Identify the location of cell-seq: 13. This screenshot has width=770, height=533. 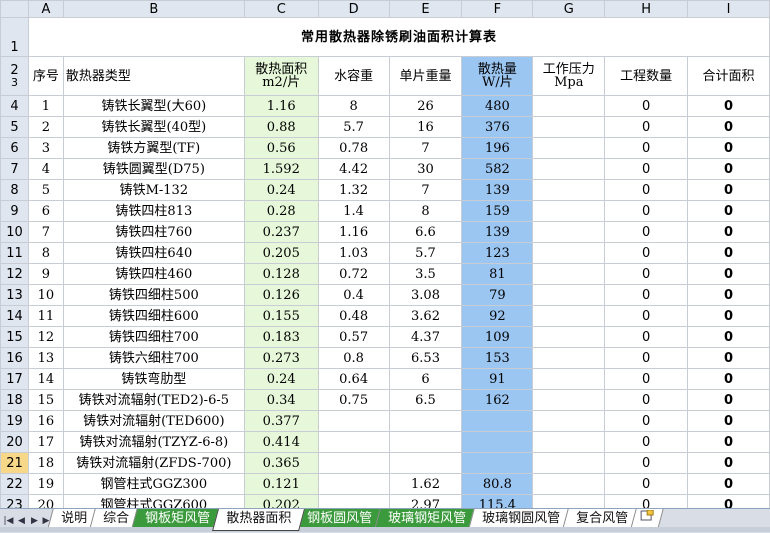
(45, 358).